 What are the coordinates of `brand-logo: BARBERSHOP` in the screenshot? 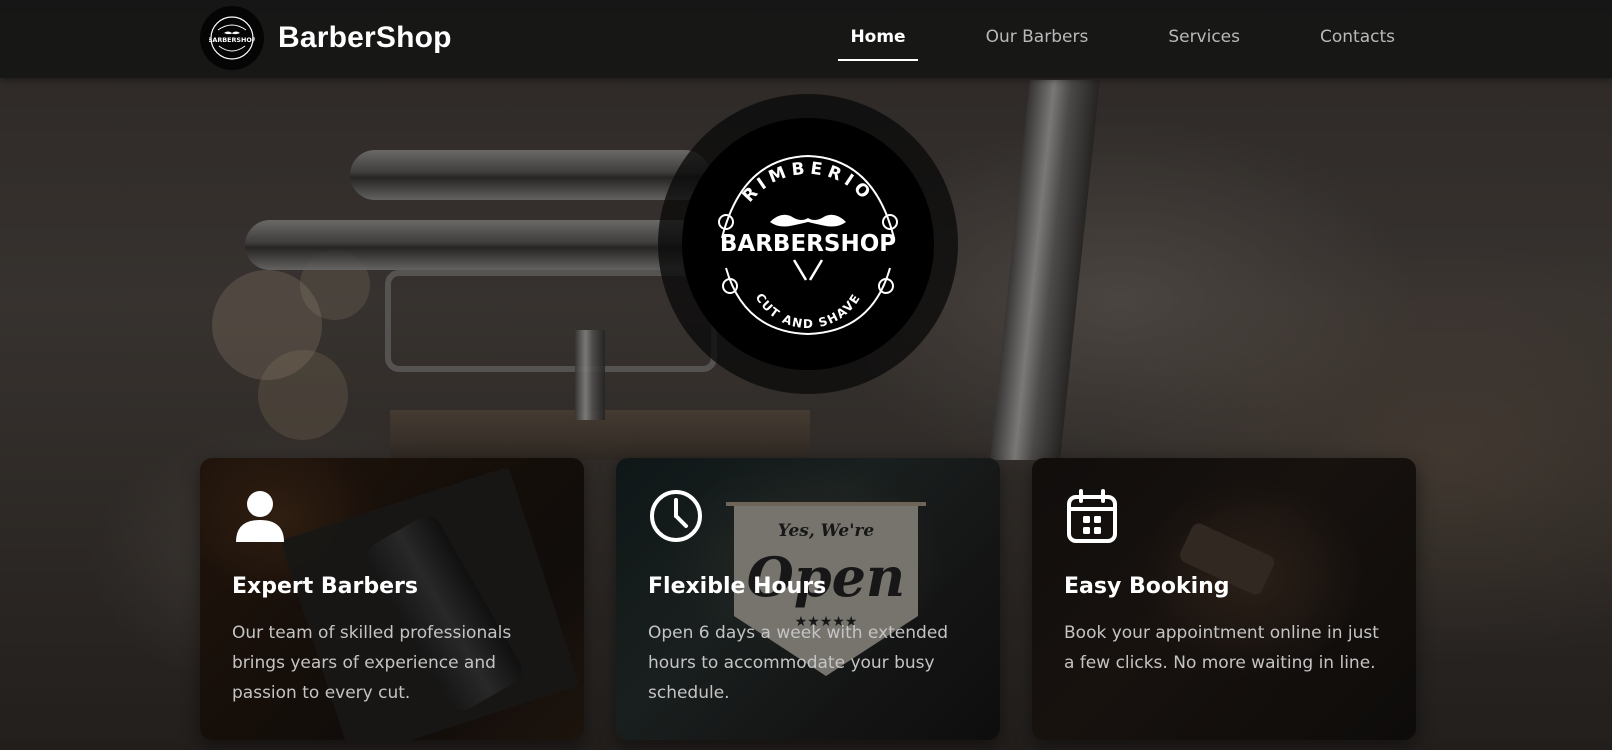 It's located at (232, 38).